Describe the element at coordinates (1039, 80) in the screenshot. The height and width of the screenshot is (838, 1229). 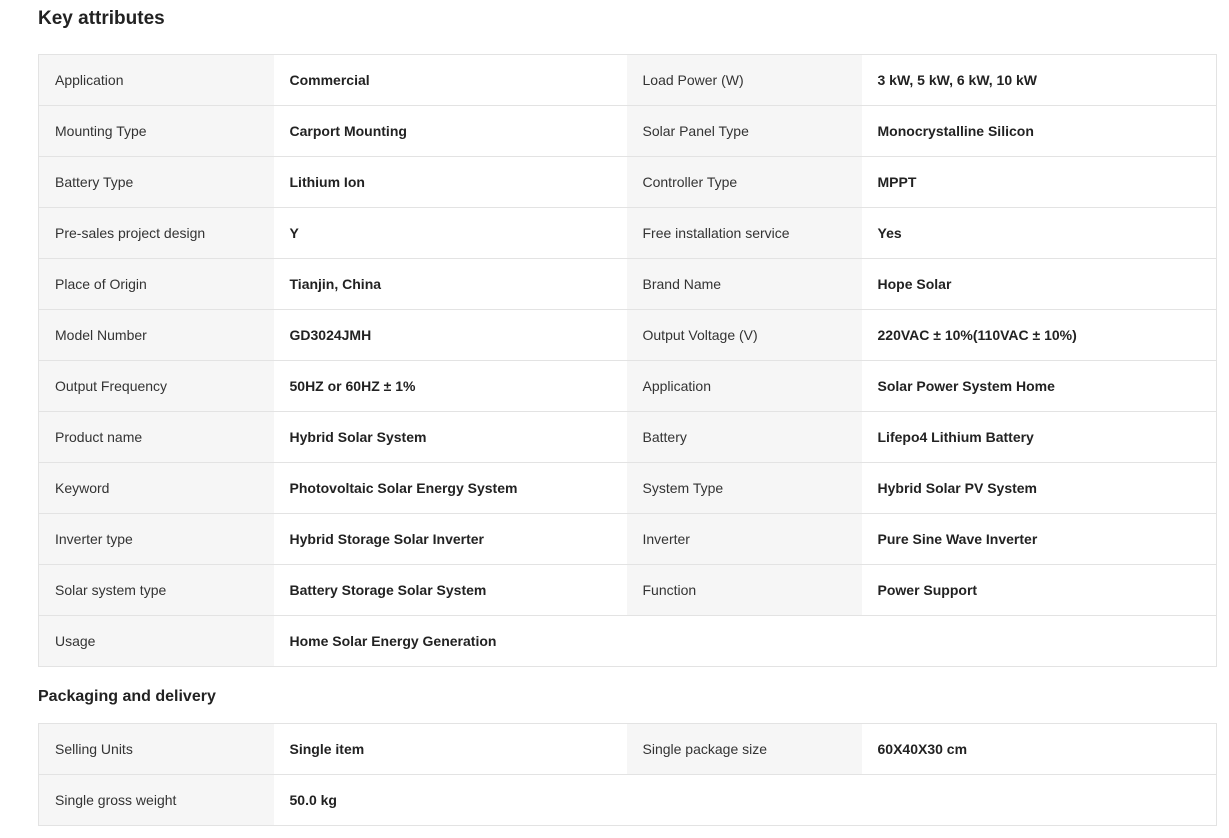
I see `attribute-value: 3 kW, 5 kW, 6 kW, 10 kW` at that location.